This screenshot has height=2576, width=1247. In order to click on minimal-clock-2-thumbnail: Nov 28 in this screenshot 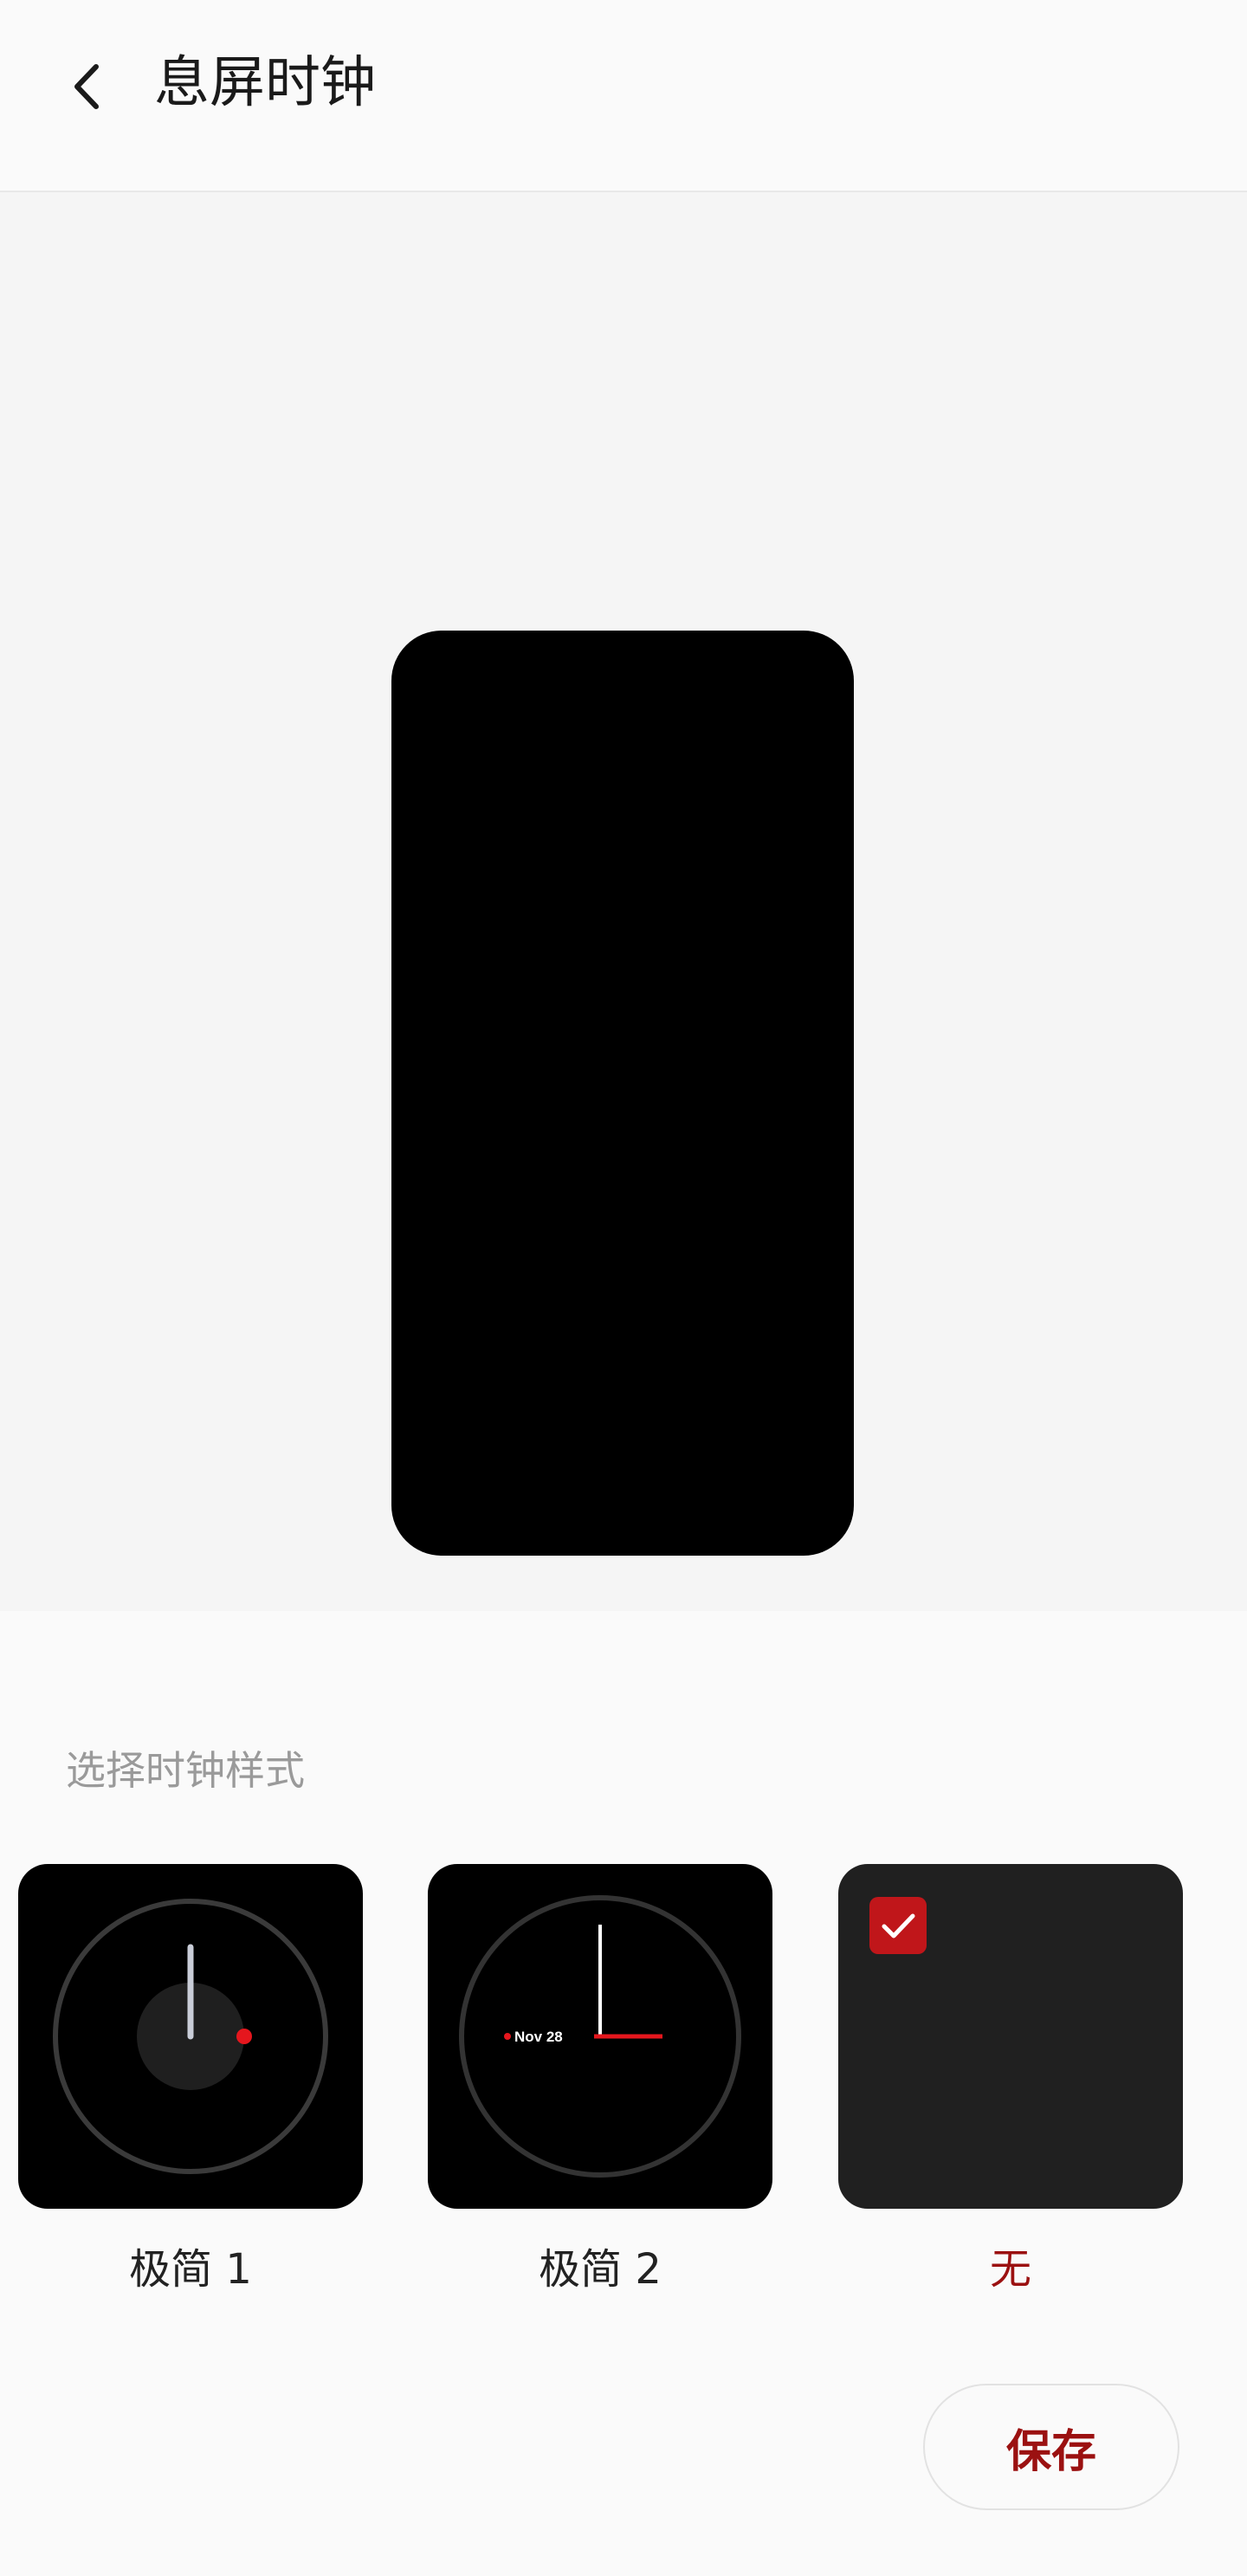, I will do `click(600, 2036)`.